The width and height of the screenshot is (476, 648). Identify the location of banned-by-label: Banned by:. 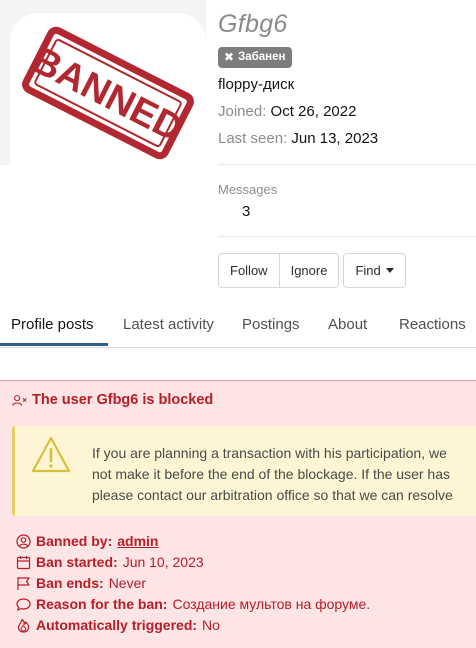
(74, 541).